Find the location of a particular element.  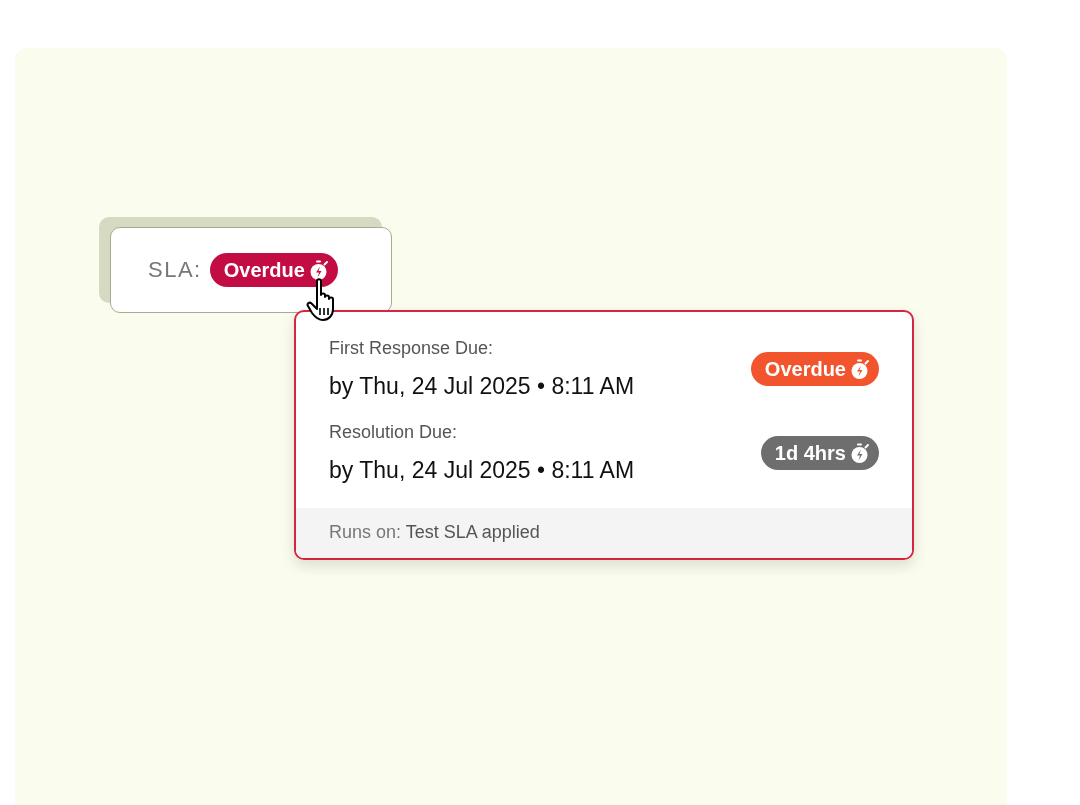

runs-on-label: Runs on: is located at coordinates (365, 532).